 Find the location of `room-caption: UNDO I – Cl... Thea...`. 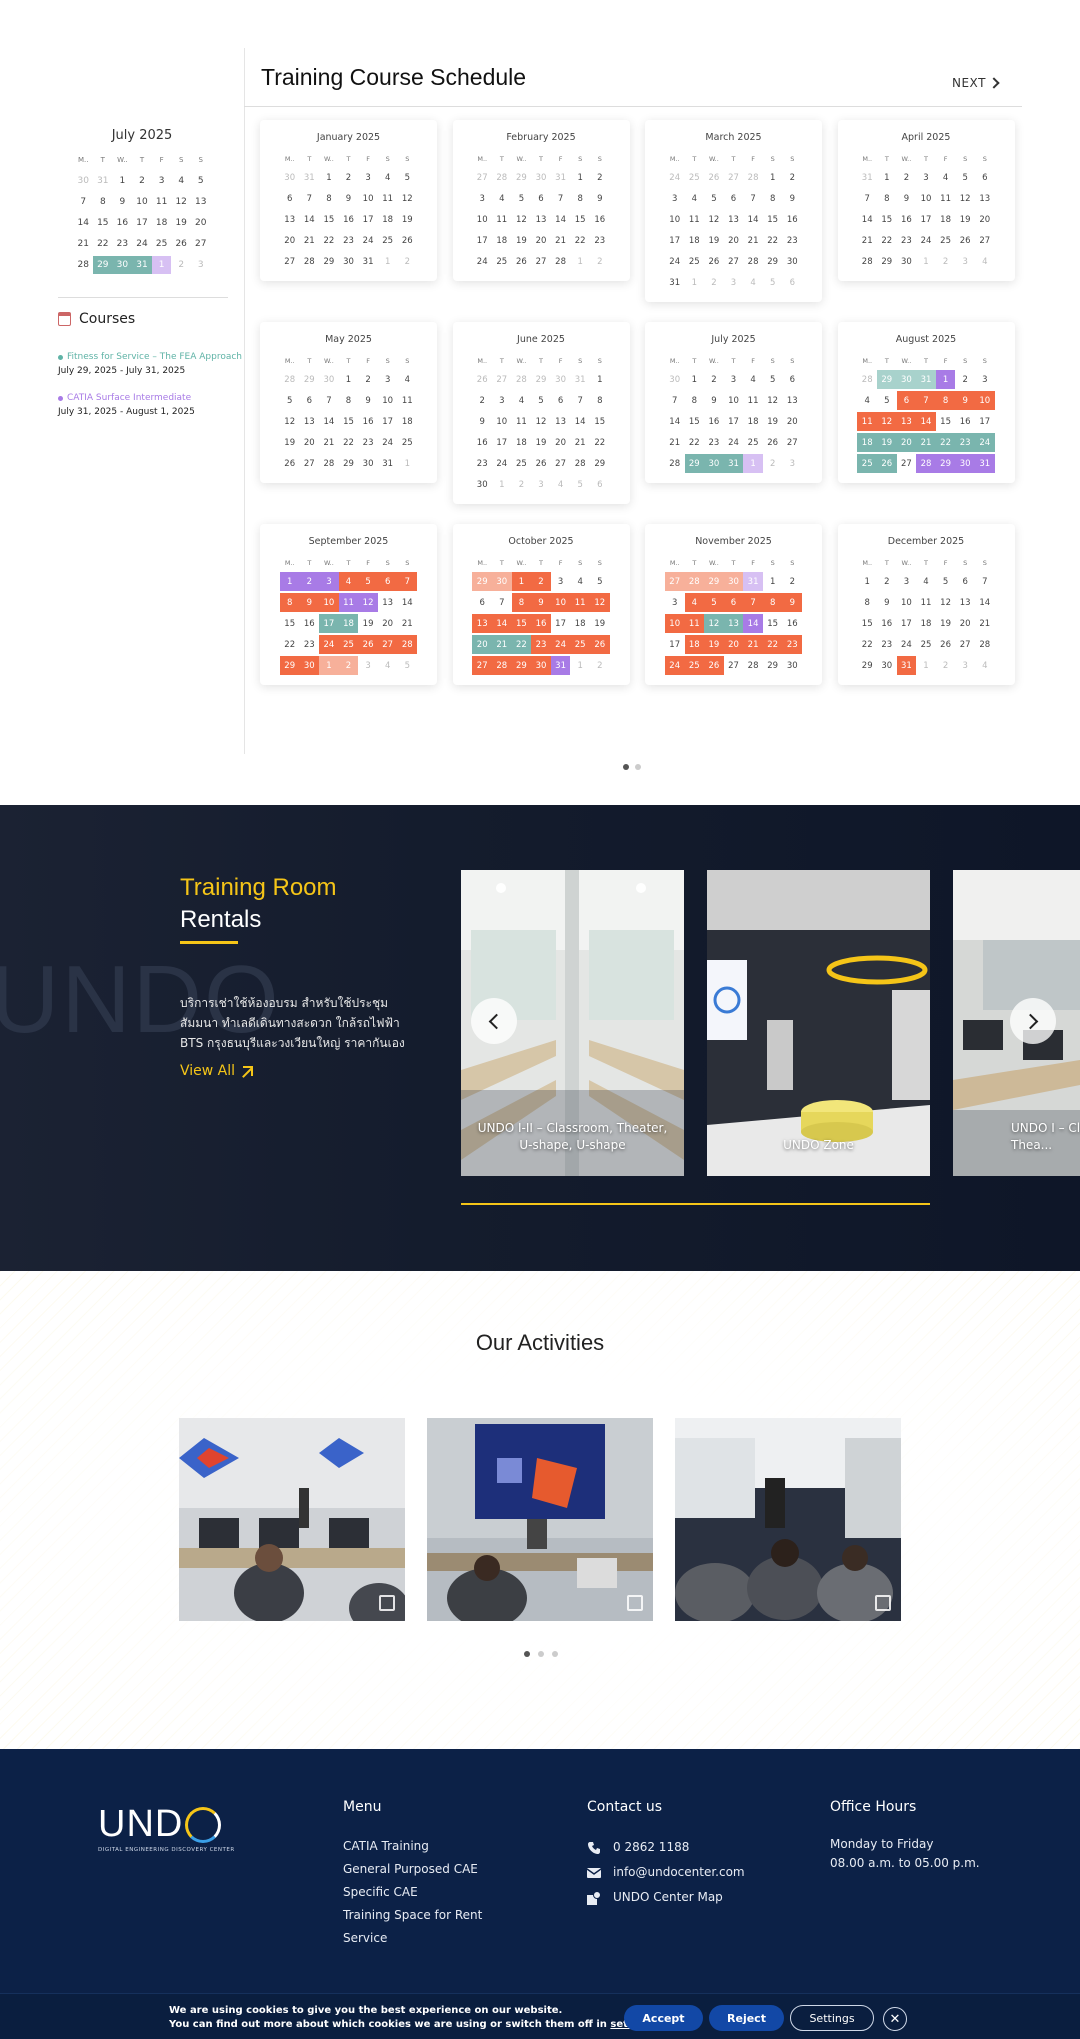

room-caption: UNDO I – Cl... Thea... is located at coordinates (1045, 1137).